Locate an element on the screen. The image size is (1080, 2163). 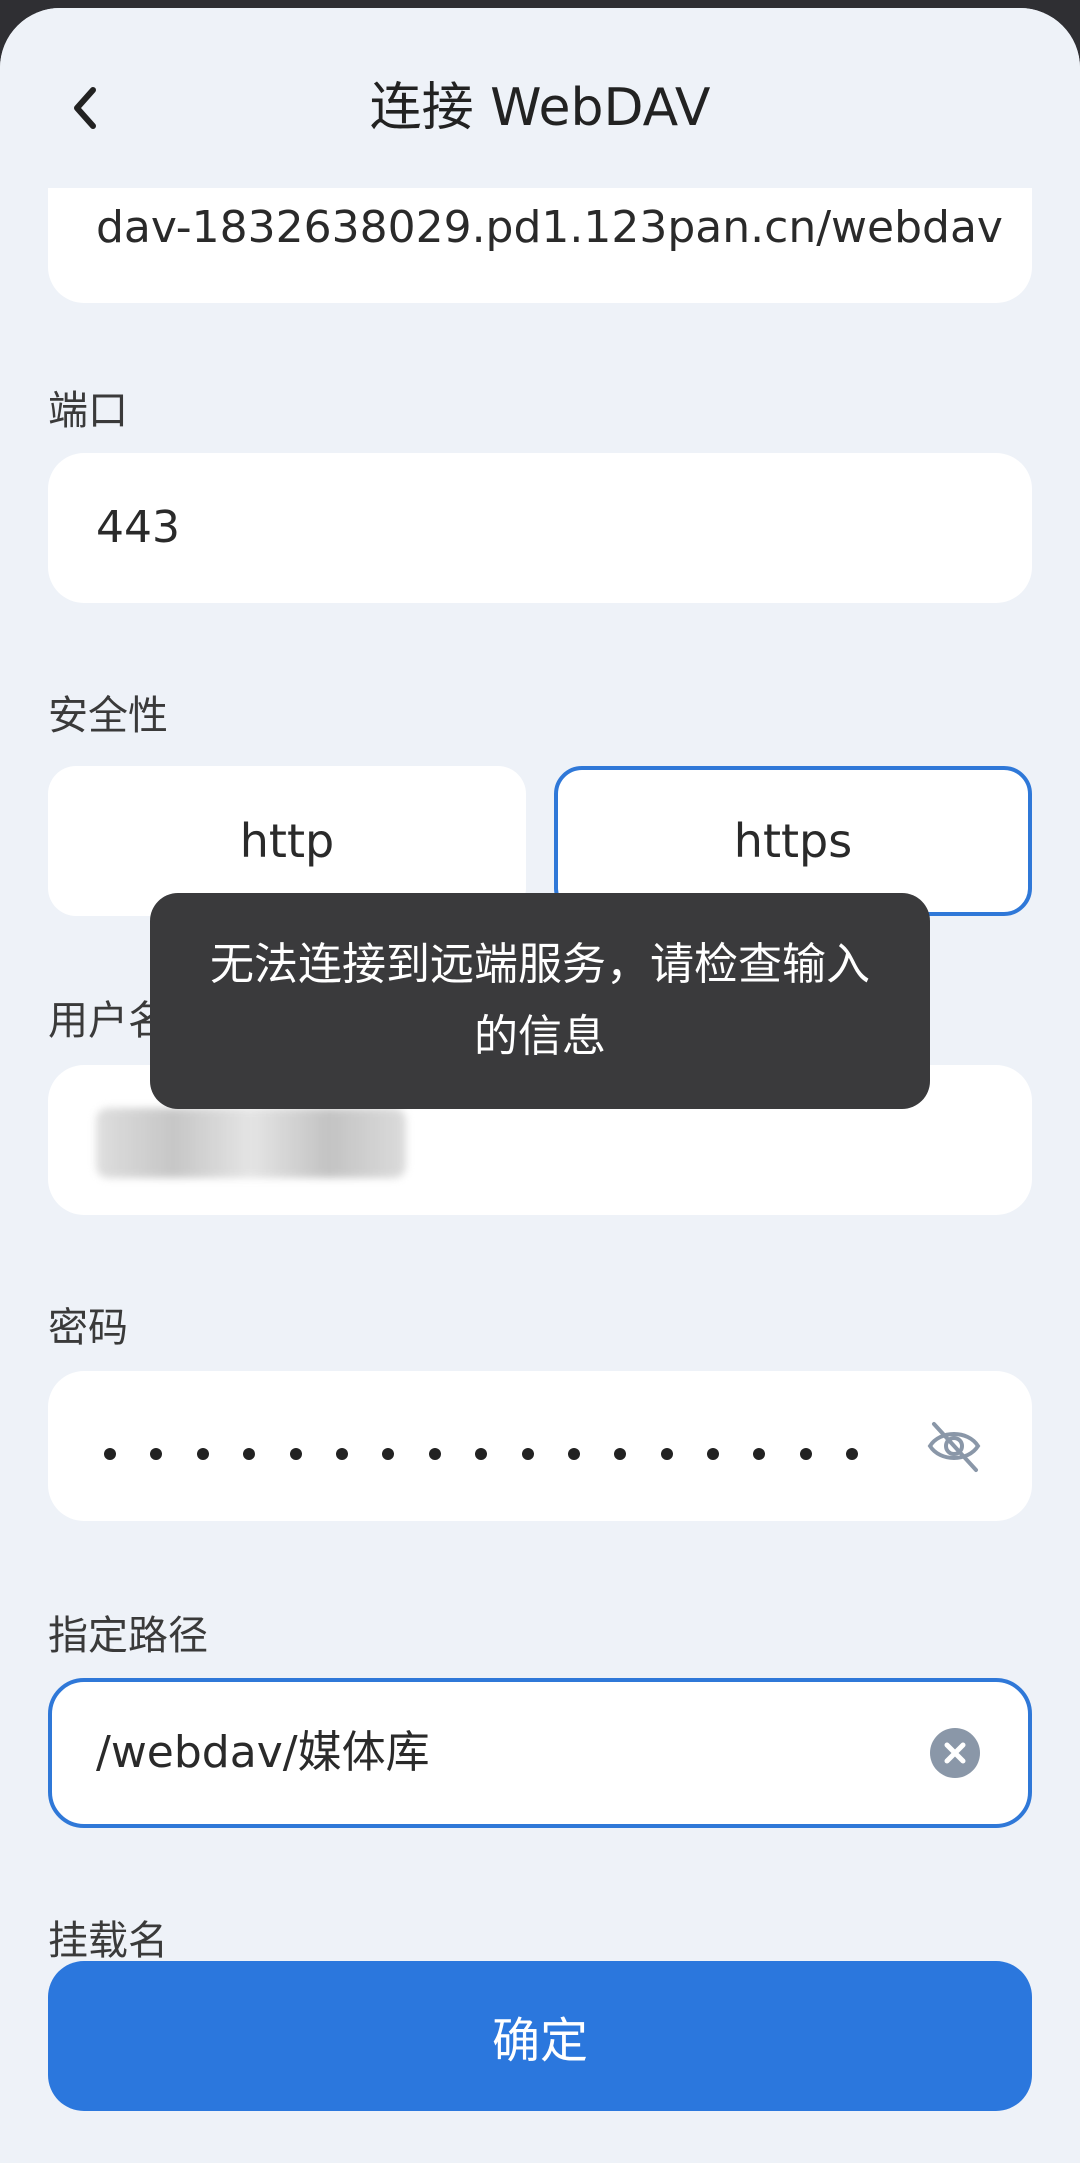
password-mask is located at coordinates (481, 1454).